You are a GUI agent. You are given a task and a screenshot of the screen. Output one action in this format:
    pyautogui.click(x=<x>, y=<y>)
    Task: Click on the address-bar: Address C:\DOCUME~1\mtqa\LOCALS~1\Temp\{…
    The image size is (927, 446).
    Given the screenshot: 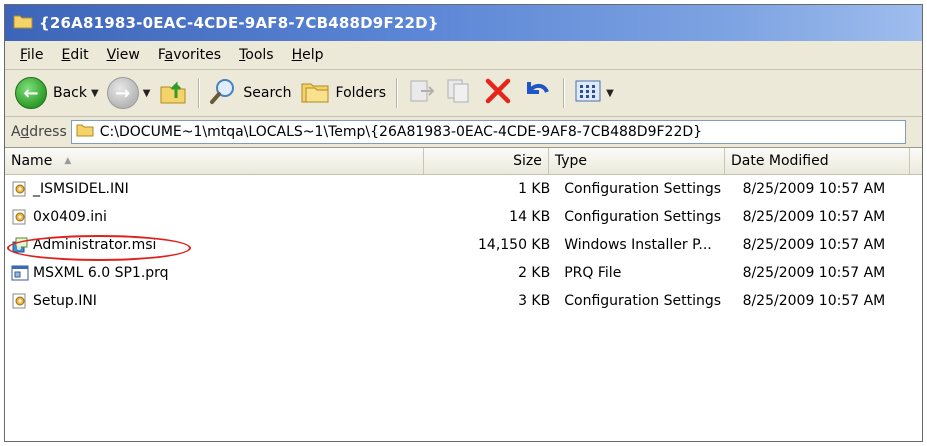 What is the action you would take?
    pyautogui.click(x=463, y=132)
    